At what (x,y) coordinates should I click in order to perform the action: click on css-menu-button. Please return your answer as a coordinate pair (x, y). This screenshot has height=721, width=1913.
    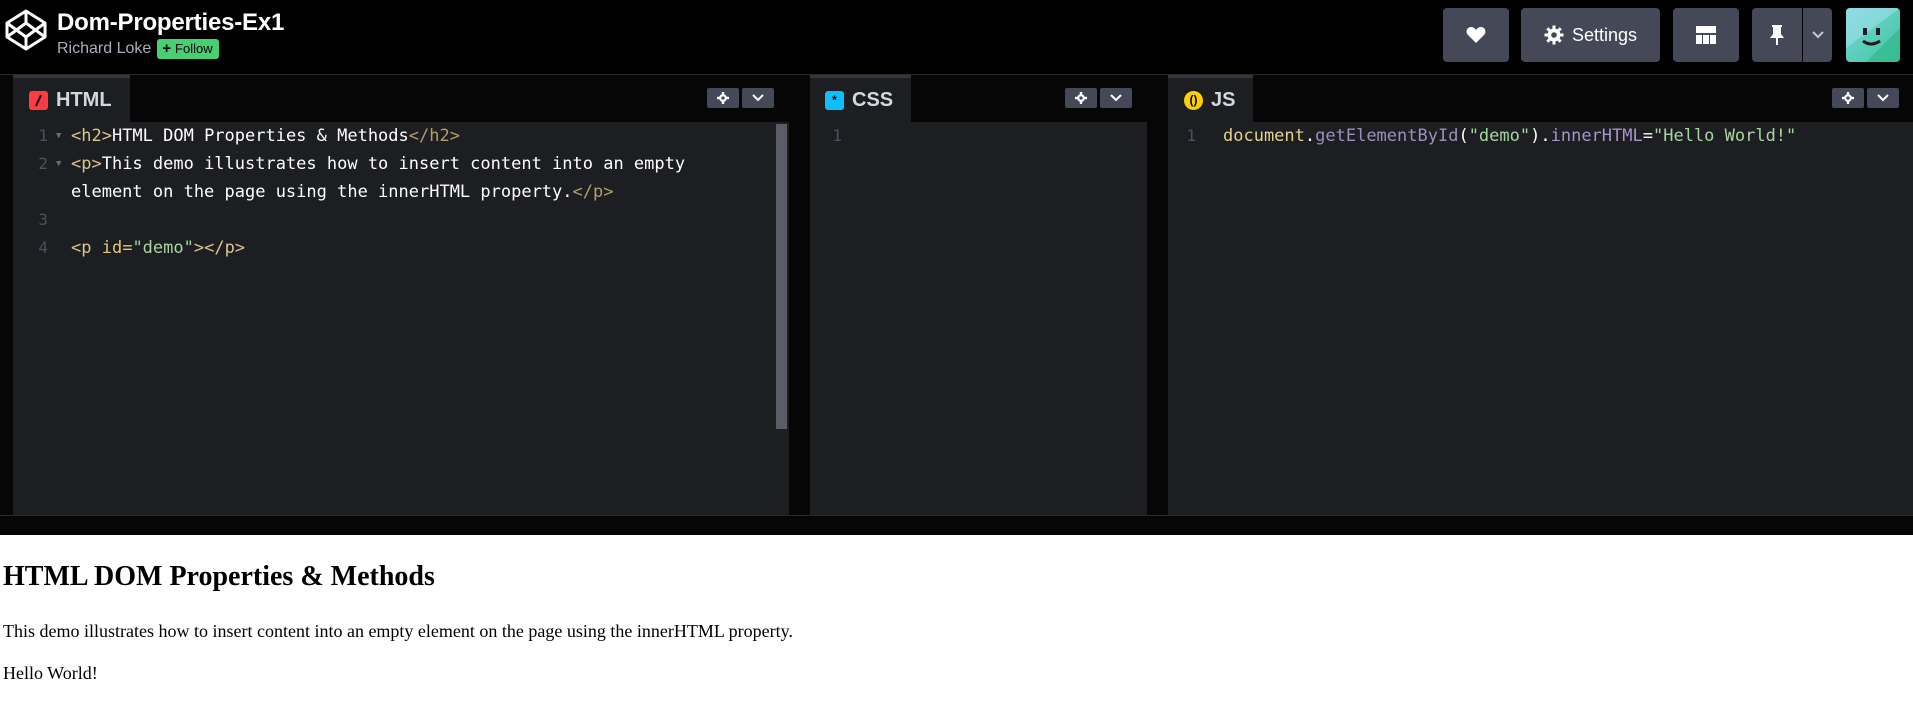
    Looking at the image, I should click on (1116, 98).